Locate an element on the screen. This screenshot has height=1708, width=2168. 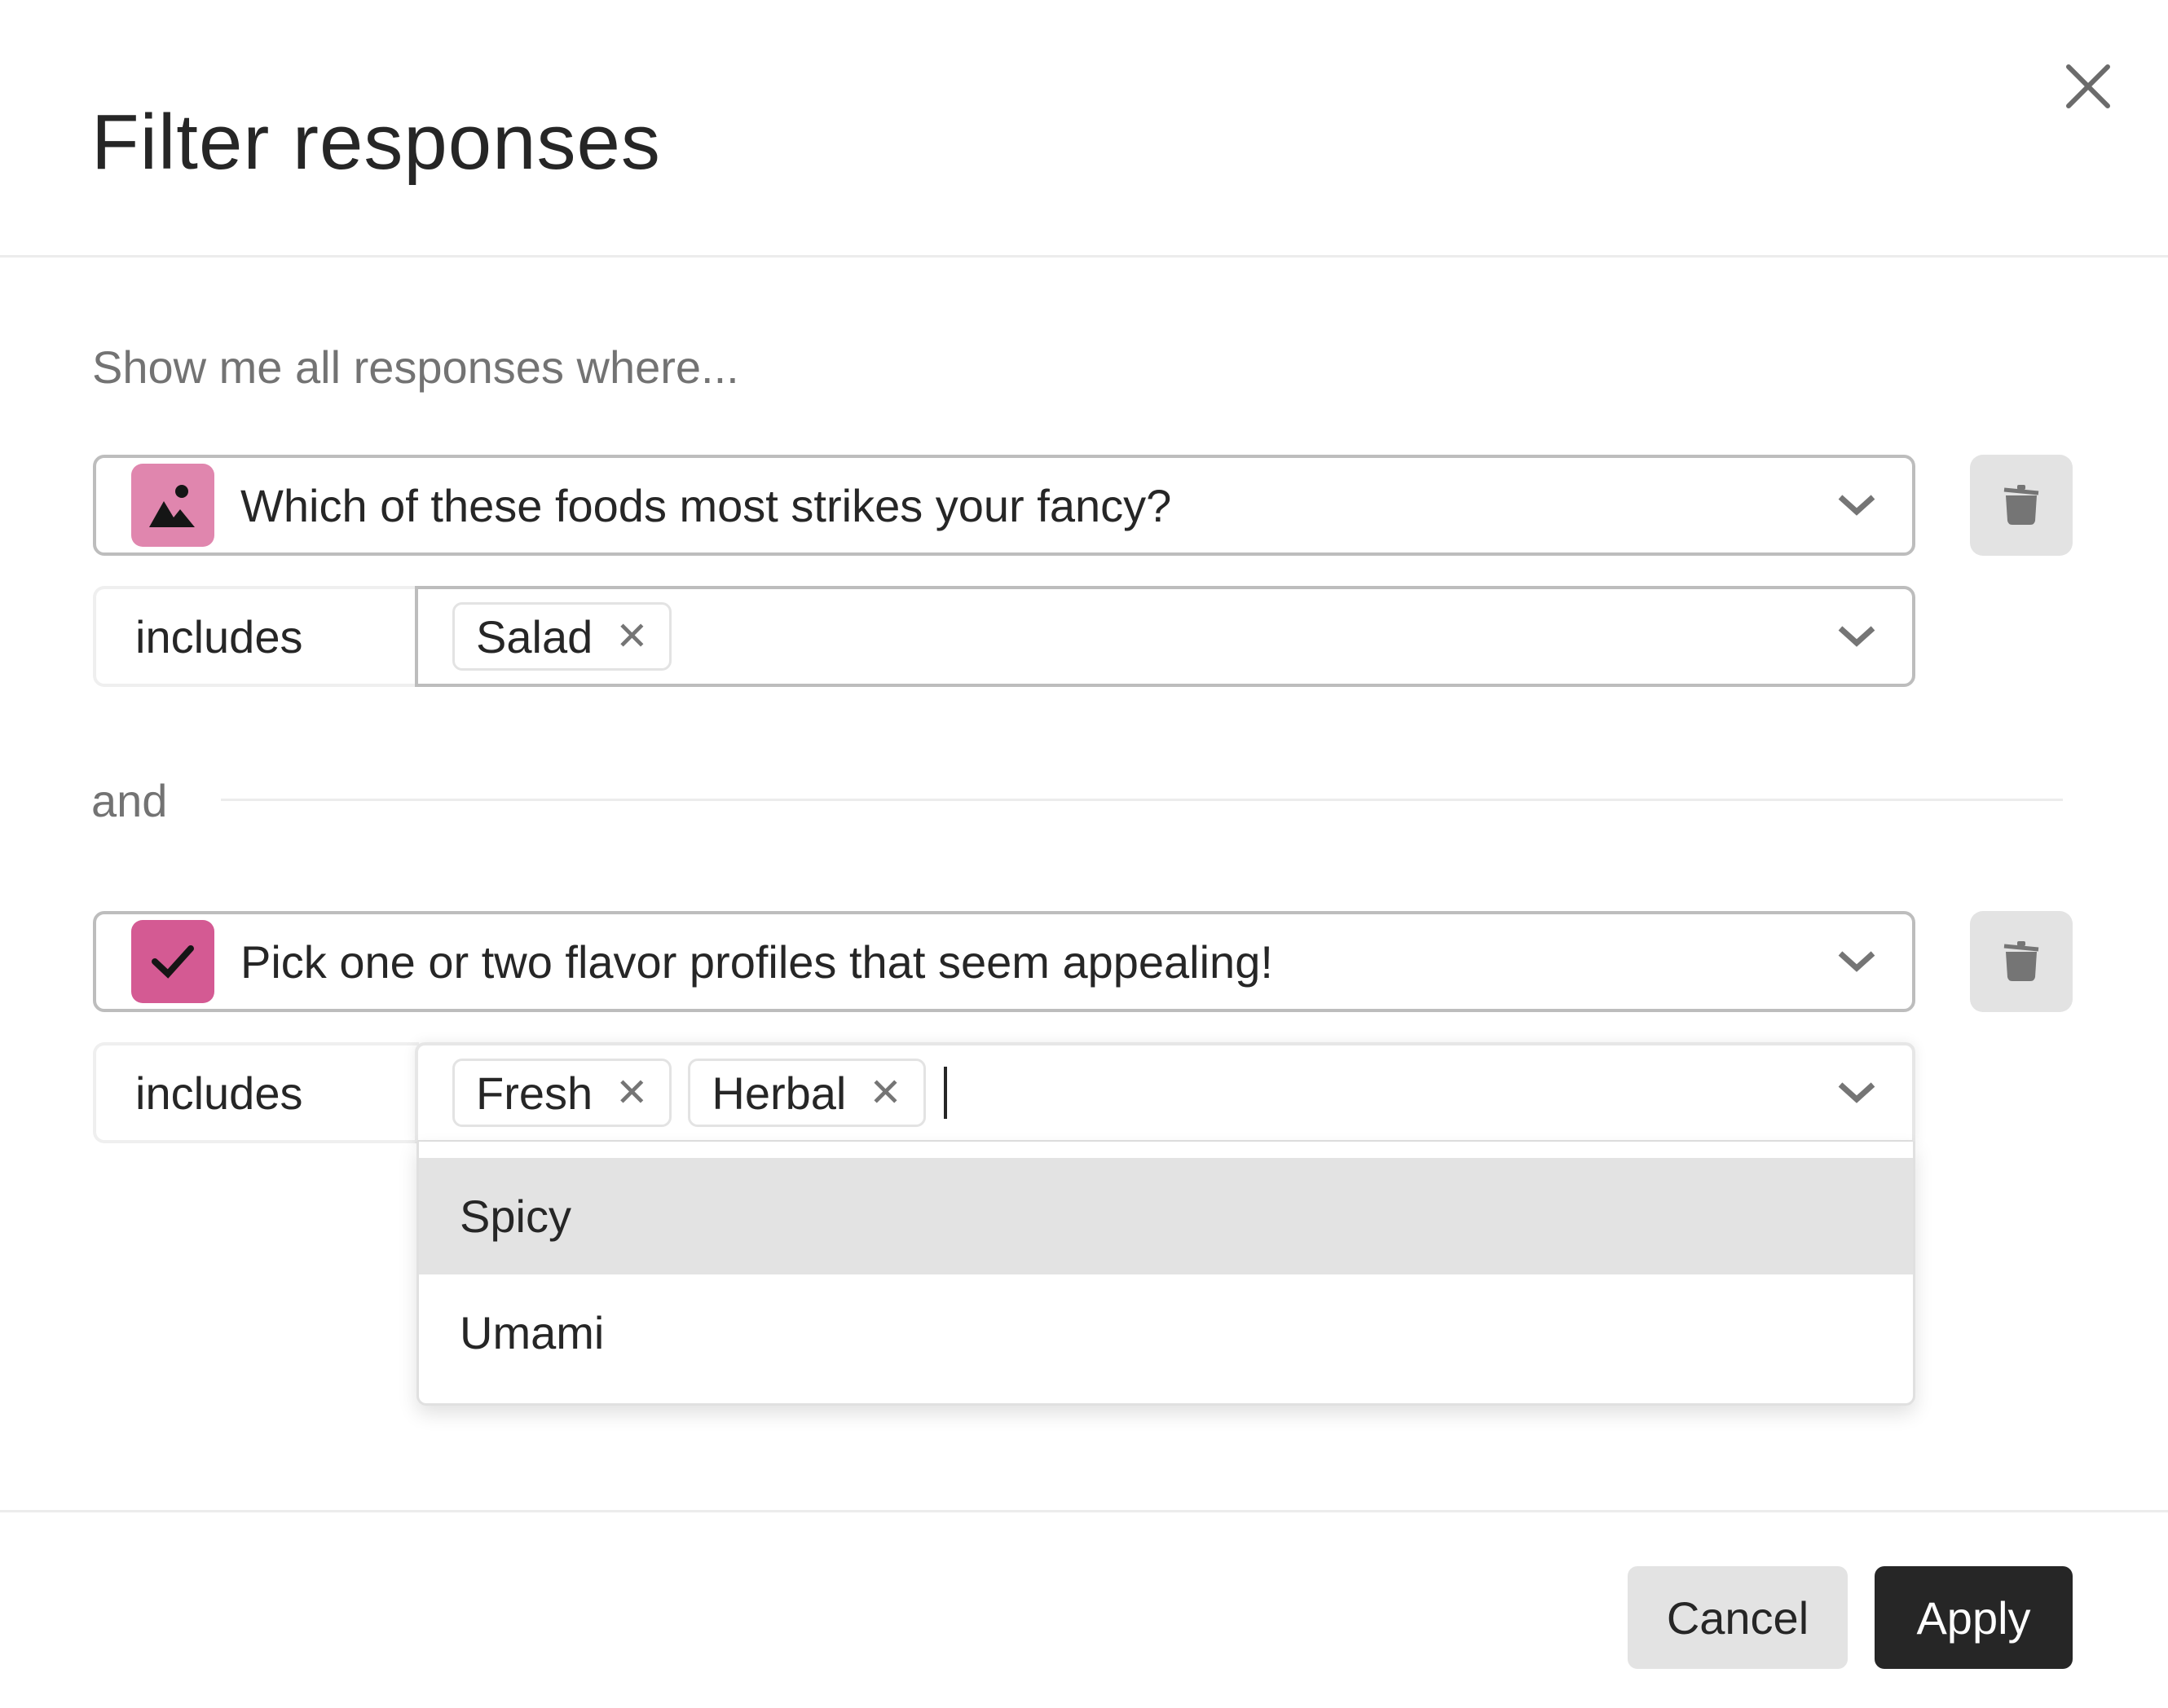
footer-divider is located at coordinates (1084, 1511).